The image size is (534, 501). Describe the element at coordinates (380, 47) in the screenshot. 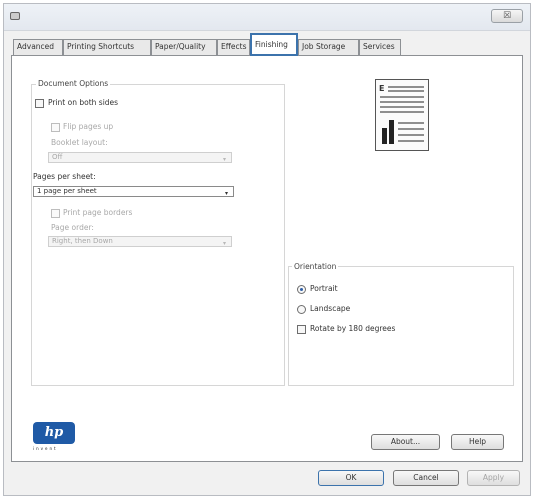

I see `tab-services: Services` at that location.